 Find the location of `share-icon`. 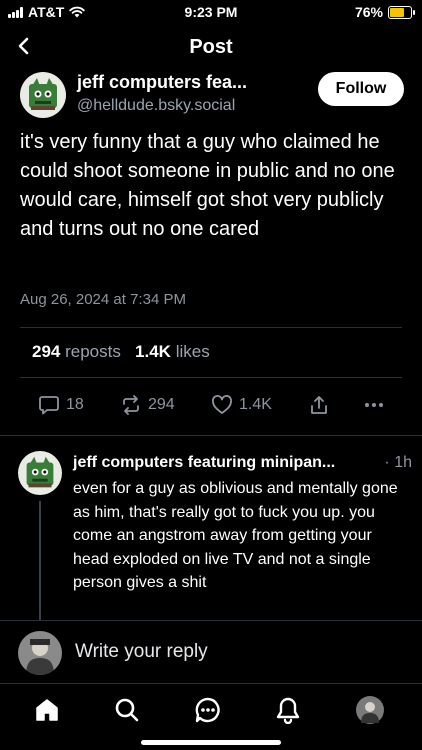

share-icon is located at coordinates (319, 405).